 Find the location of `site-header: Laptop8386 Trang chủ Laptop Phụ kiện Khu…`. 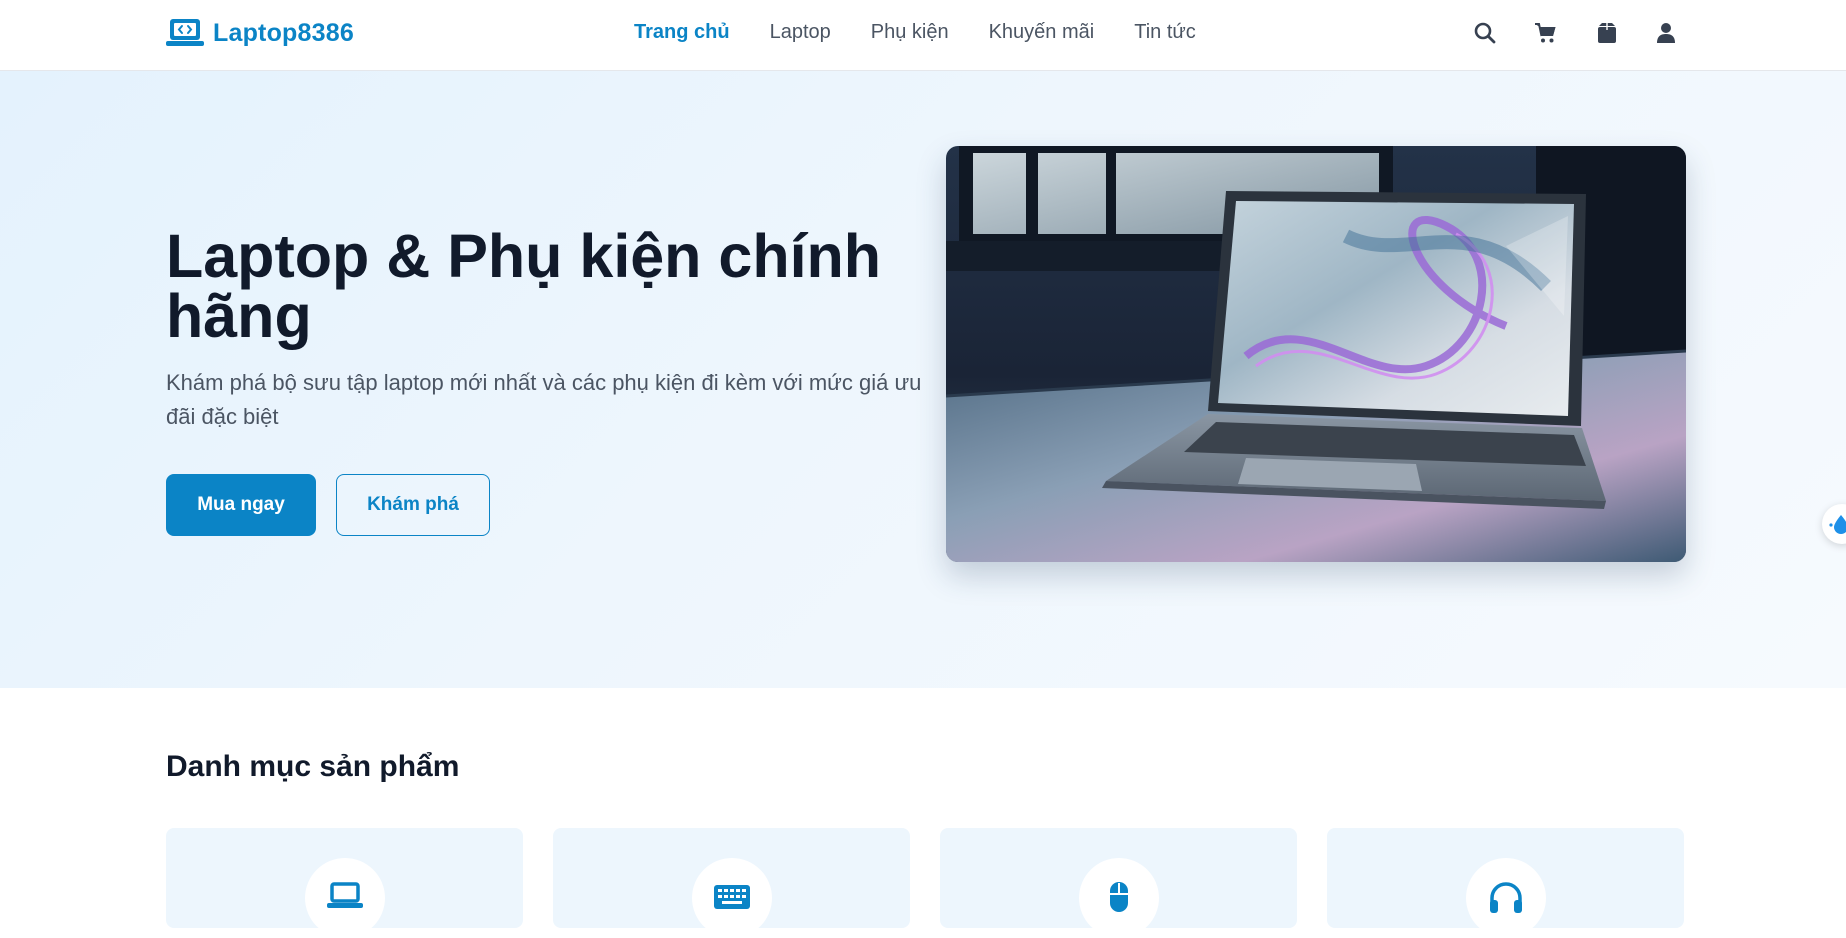

site-header: Laptop8386 Trang chủ Laptop Phụ kiện Khu… is located at coordinates (923, 35).